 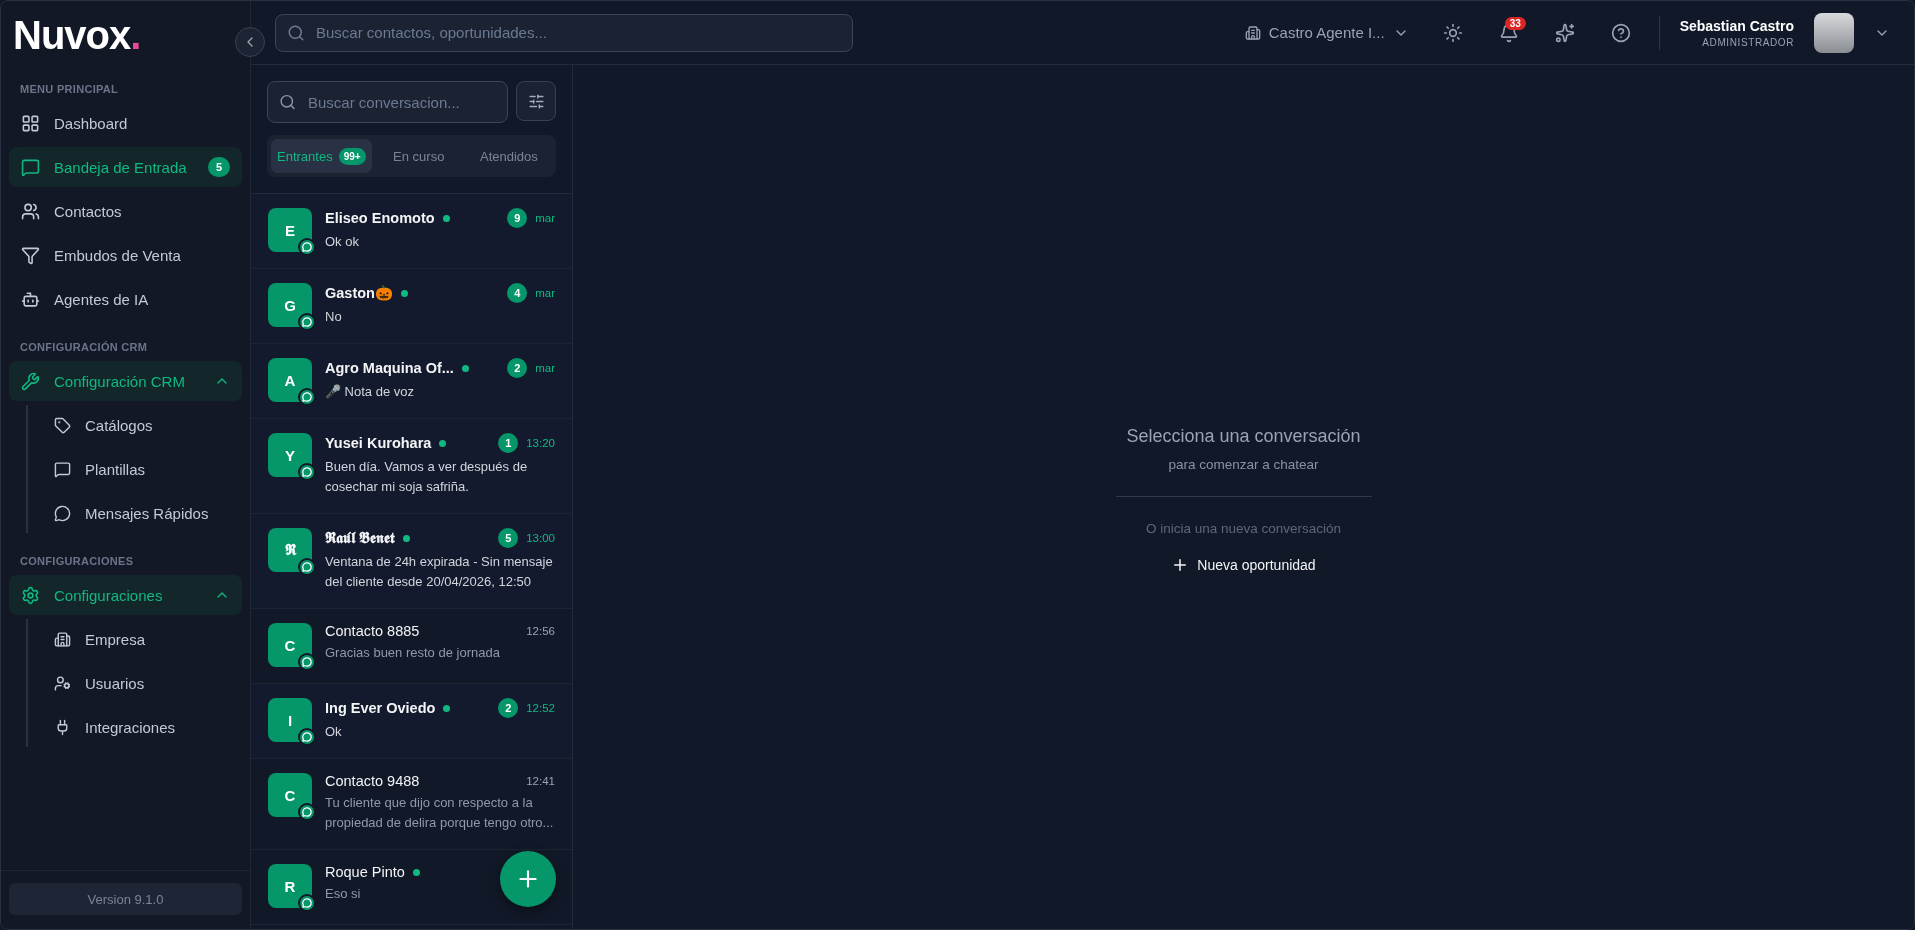 What do you see at coordinates (427, 477) in the screenshot?
I see `message-preview: Buen día. Vamos a ver después de cosechar mi soja safriña.` at bounding box center [427, 477].